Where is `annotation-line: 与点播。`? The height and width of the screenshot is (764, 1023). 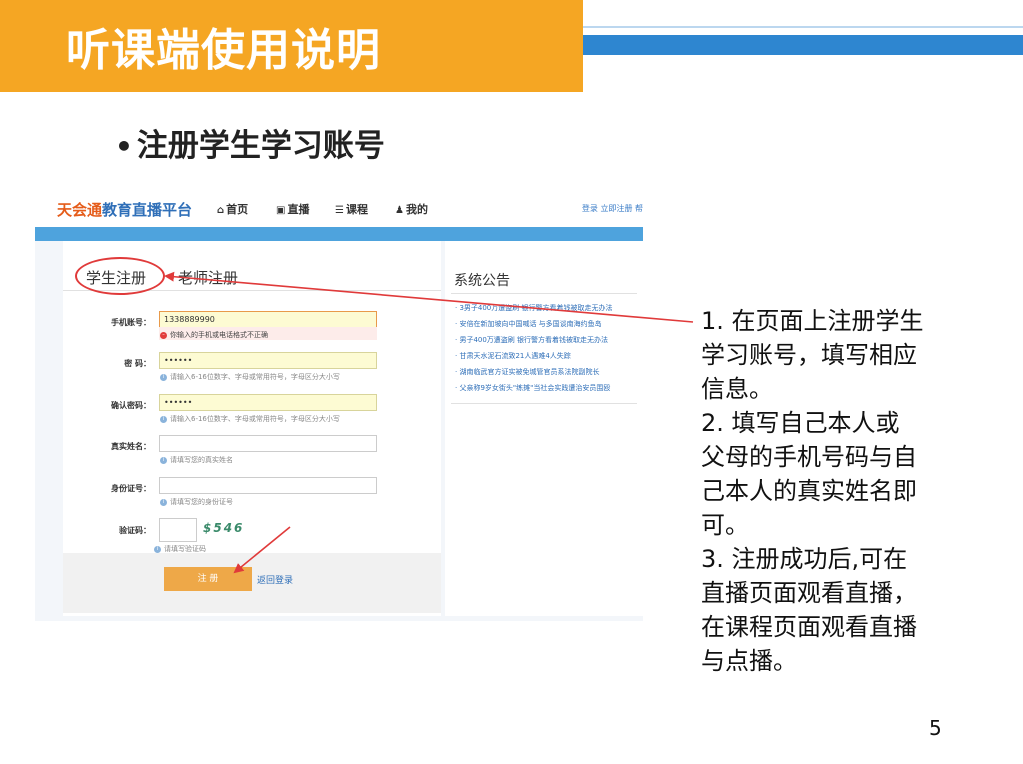
annotation-line: 与点播。 is located at coordinates (749, 661).